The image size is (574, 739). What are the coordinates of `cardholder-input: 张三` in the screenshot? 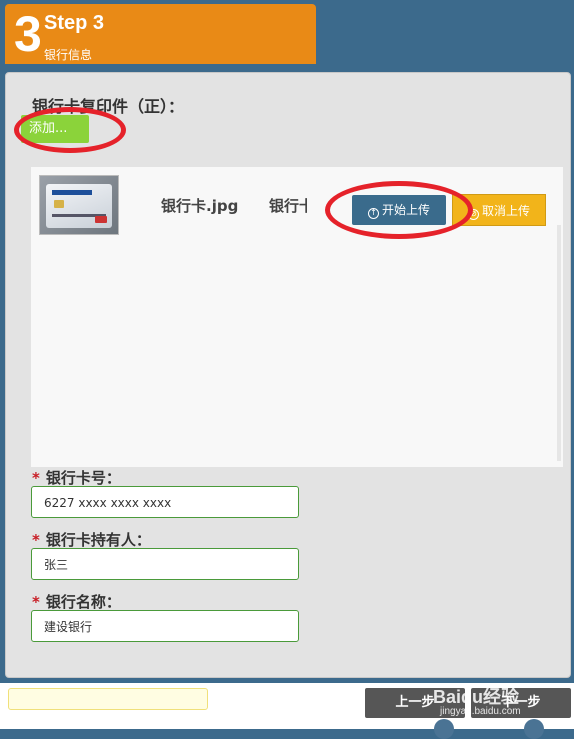 It's located at (165, 564).